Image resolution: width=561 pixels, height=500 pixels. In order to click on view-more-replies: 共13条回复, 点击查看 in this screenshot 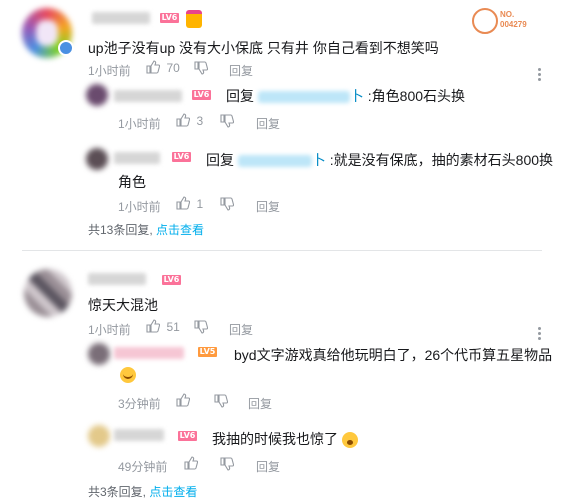, I will do `click(146, 229)`.